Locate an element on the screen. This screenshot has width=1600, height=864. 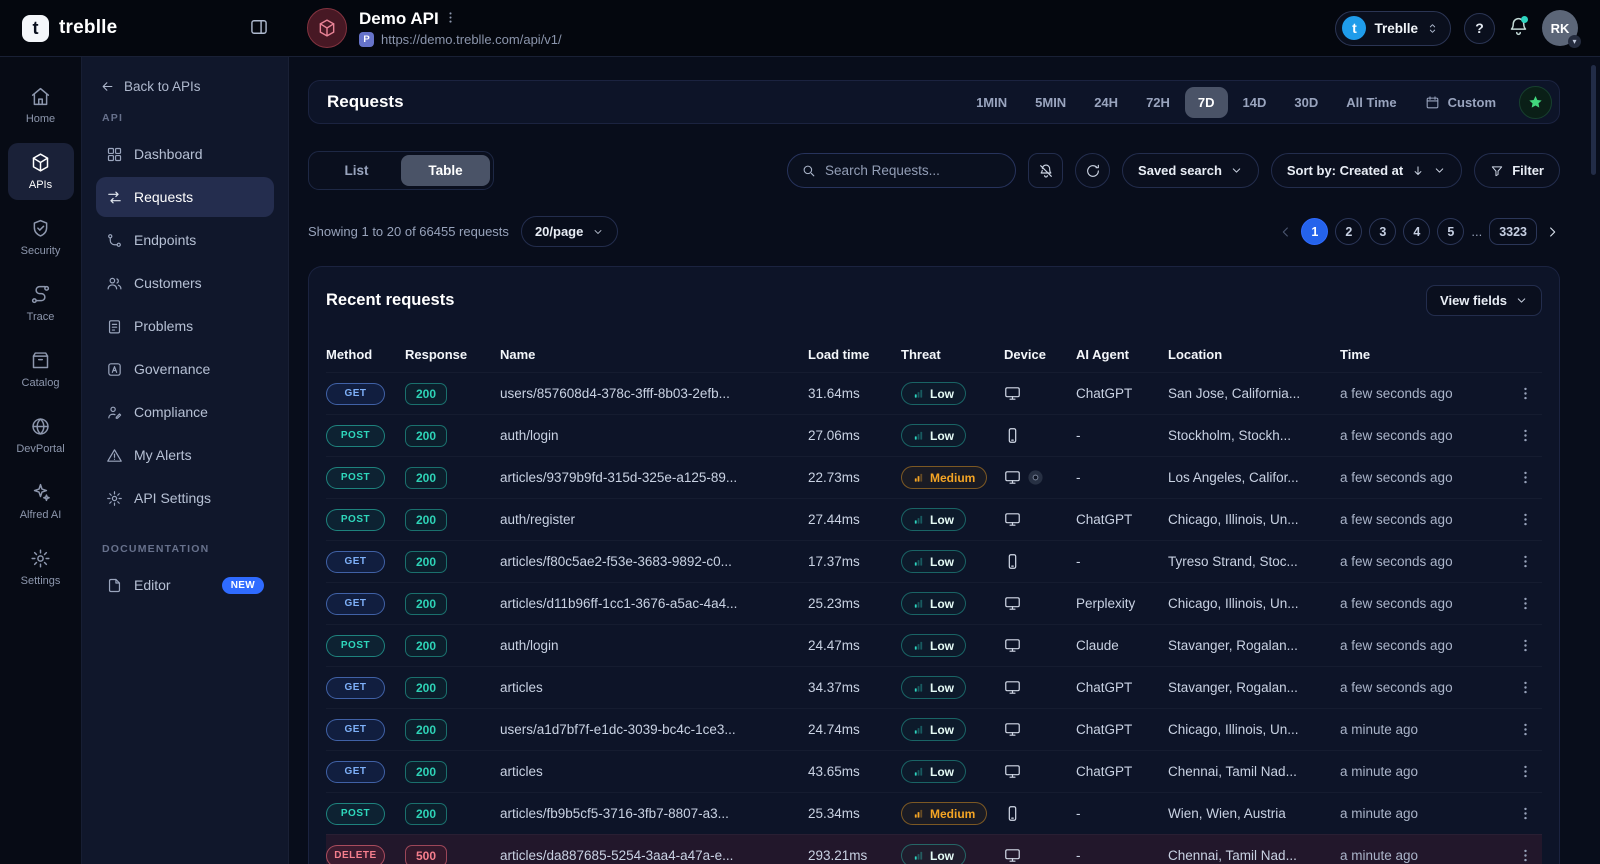
back-label: Back to APIs is located at coordinates (162, 86).